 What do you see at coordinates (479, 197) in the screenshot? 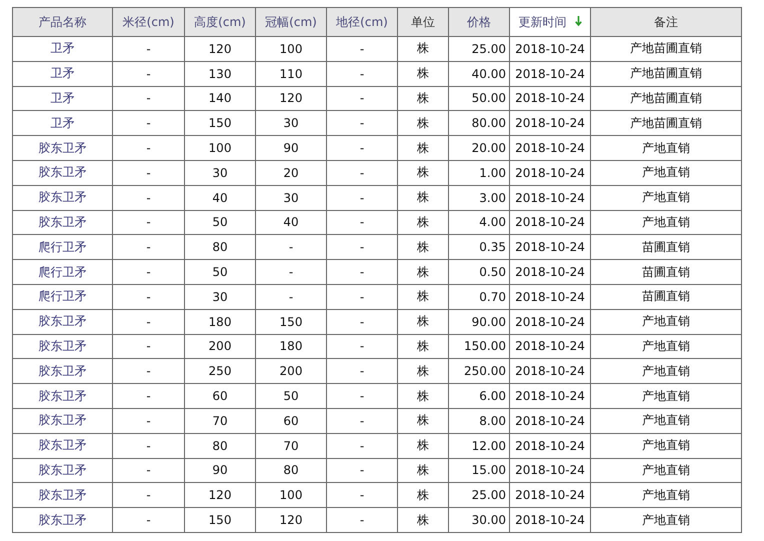
I see `price-cell: 3.00` at bounding box center [479, 197].